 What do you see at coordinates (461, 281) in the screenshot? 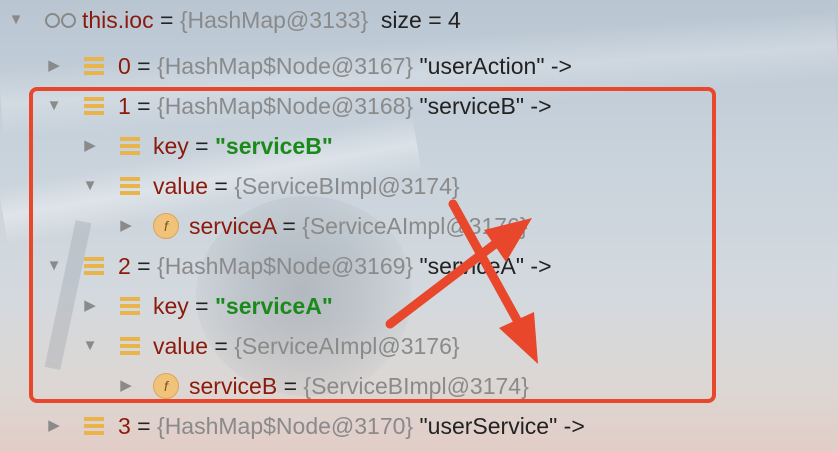
I see `annotation-arrows` at bounding box center [461, 281].